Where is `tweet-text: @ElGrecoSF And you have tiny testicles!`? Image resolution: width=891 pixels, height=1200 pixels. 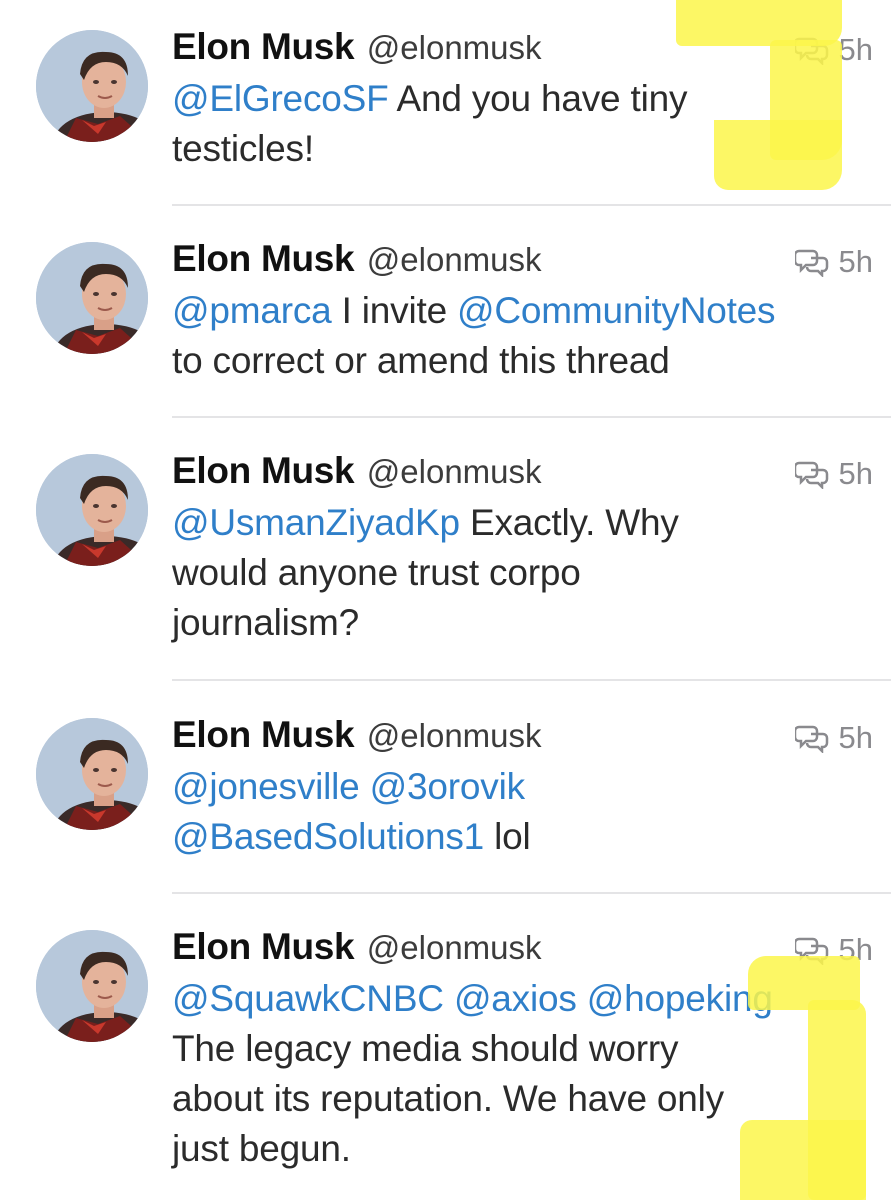 tweet-text: @ElGrecoSF And you have tiny testicles! is located at coordinates (528, 124).